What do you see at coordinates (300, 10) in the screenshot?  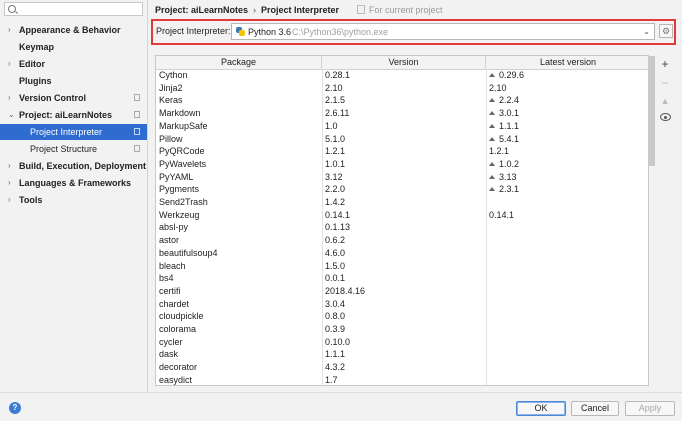 I see `breadcrumb-page: Project Interpreter` at bounding box center [300, 10].